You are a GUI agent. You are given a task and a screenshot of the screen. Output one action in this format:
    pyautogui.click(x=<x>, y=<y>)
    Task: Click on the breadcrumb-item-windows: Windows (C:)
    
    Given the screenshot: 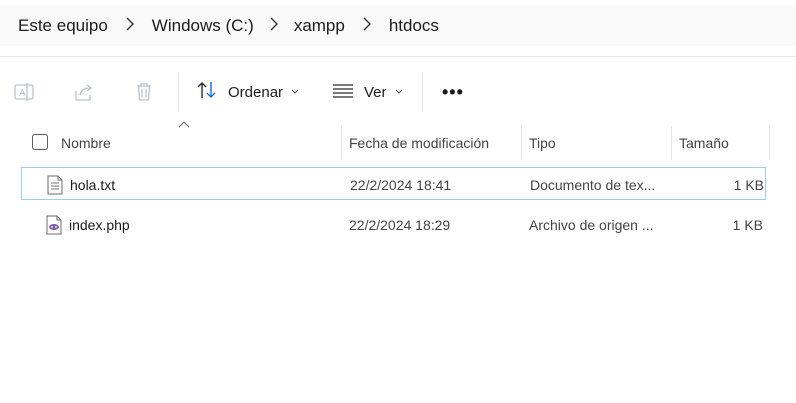 What is the action you would take?
    pyautogui.click(x=203, y=26)
    